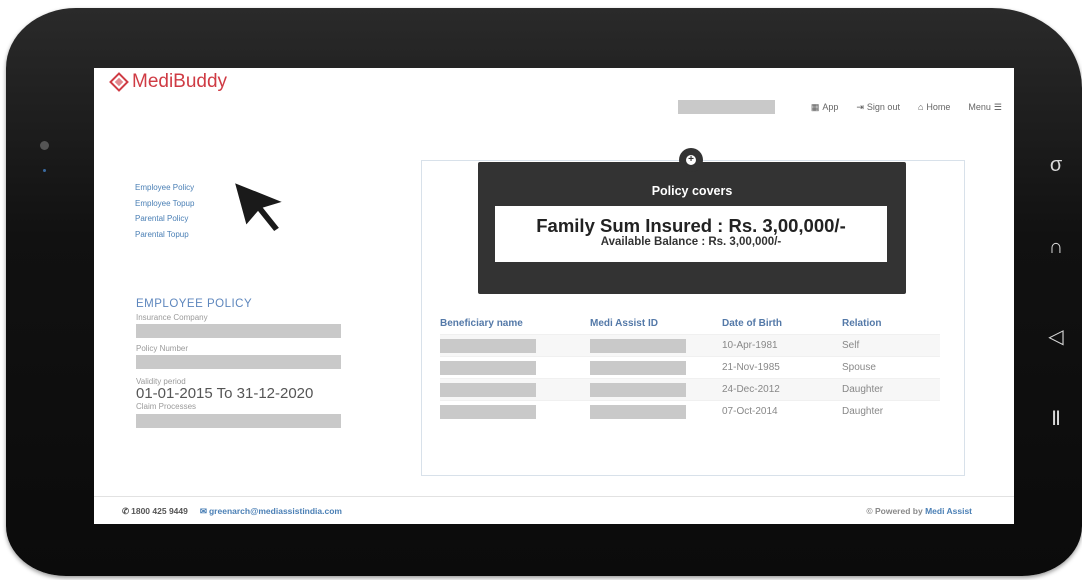 The image size is (1082, 580). I want to click on policy-number-label: Policy Number, so click(162, 348).